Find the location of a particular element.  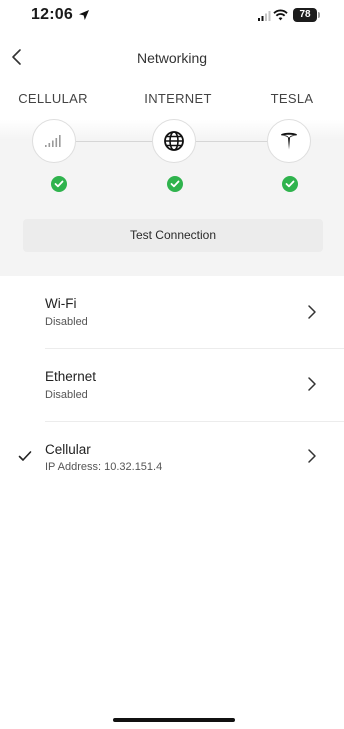

network-title: Wi-Fi is located at coordinates (61, 303).